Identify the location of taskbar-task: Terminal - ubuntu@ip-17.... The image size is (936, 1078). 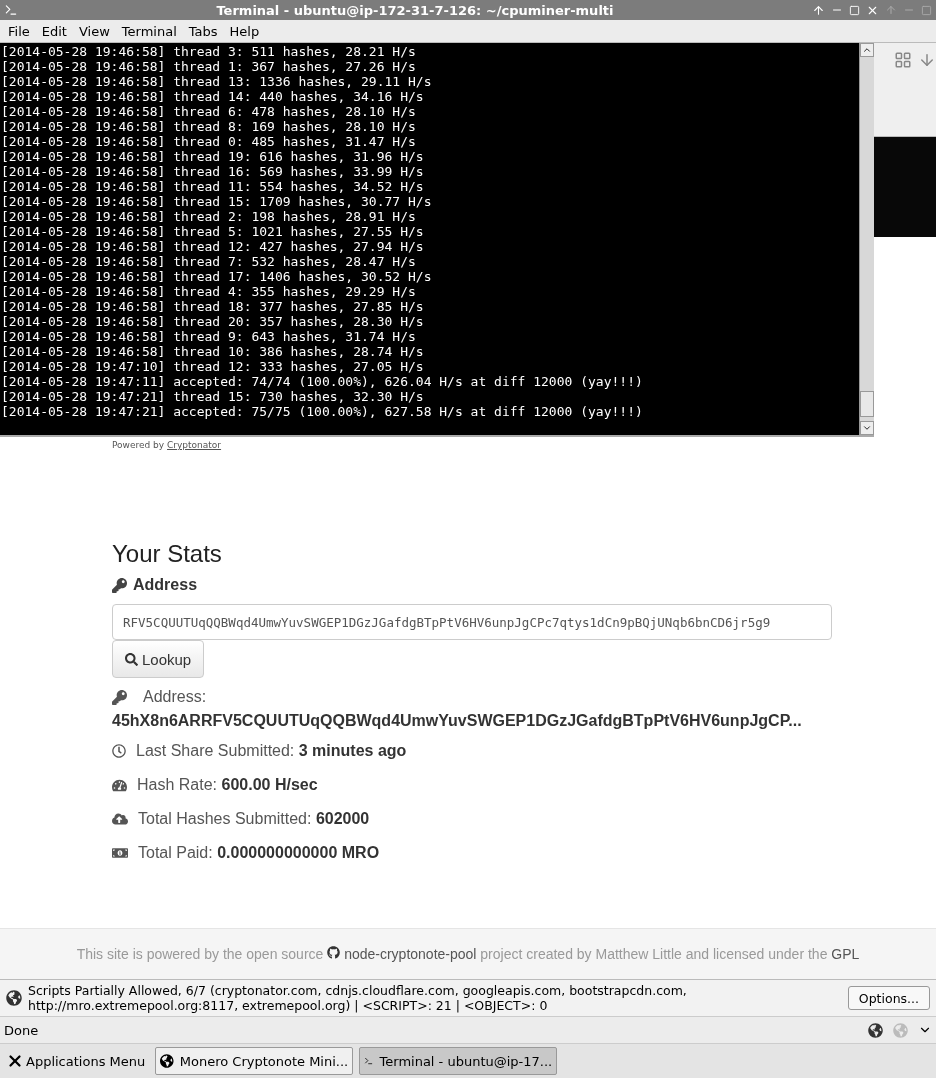
(458, 1061).